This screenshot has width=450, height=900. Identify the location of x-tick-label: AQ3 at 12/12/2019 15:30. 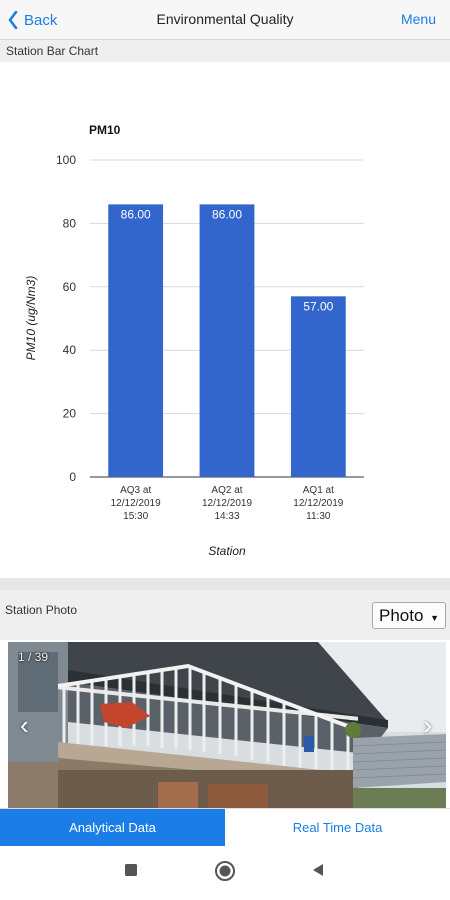
(136, 503).